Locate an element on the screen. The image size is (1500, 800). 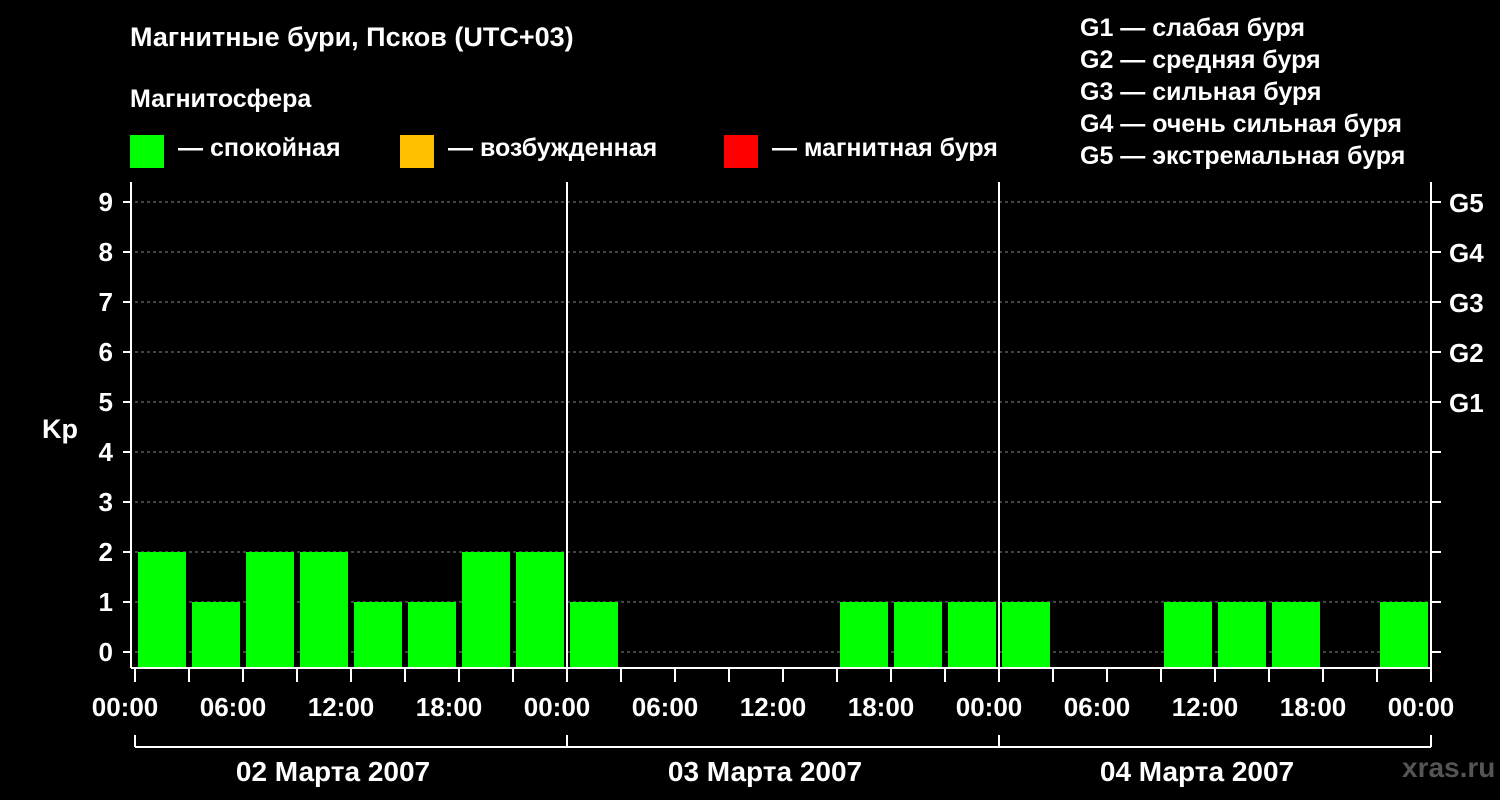
y-axis-label: Kp is located at coordinates (60, 429).